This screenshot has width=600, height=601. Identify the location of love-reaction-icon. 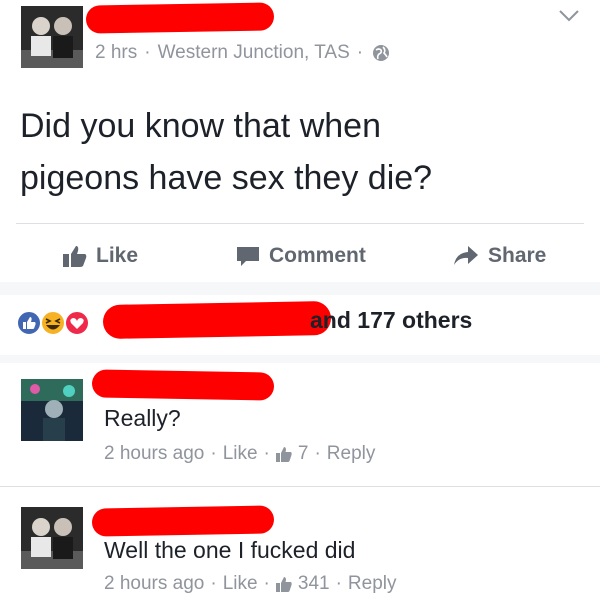
(77, 323).